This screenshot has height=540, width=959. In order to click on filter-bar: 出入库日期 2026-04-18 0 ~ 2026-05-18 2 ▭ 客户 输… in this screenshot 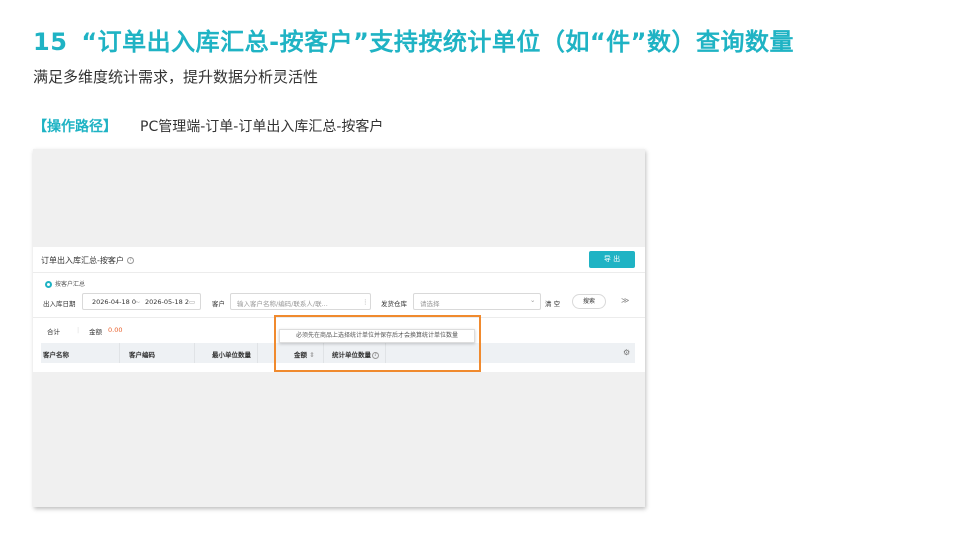, I will do `click(339, 302)`.